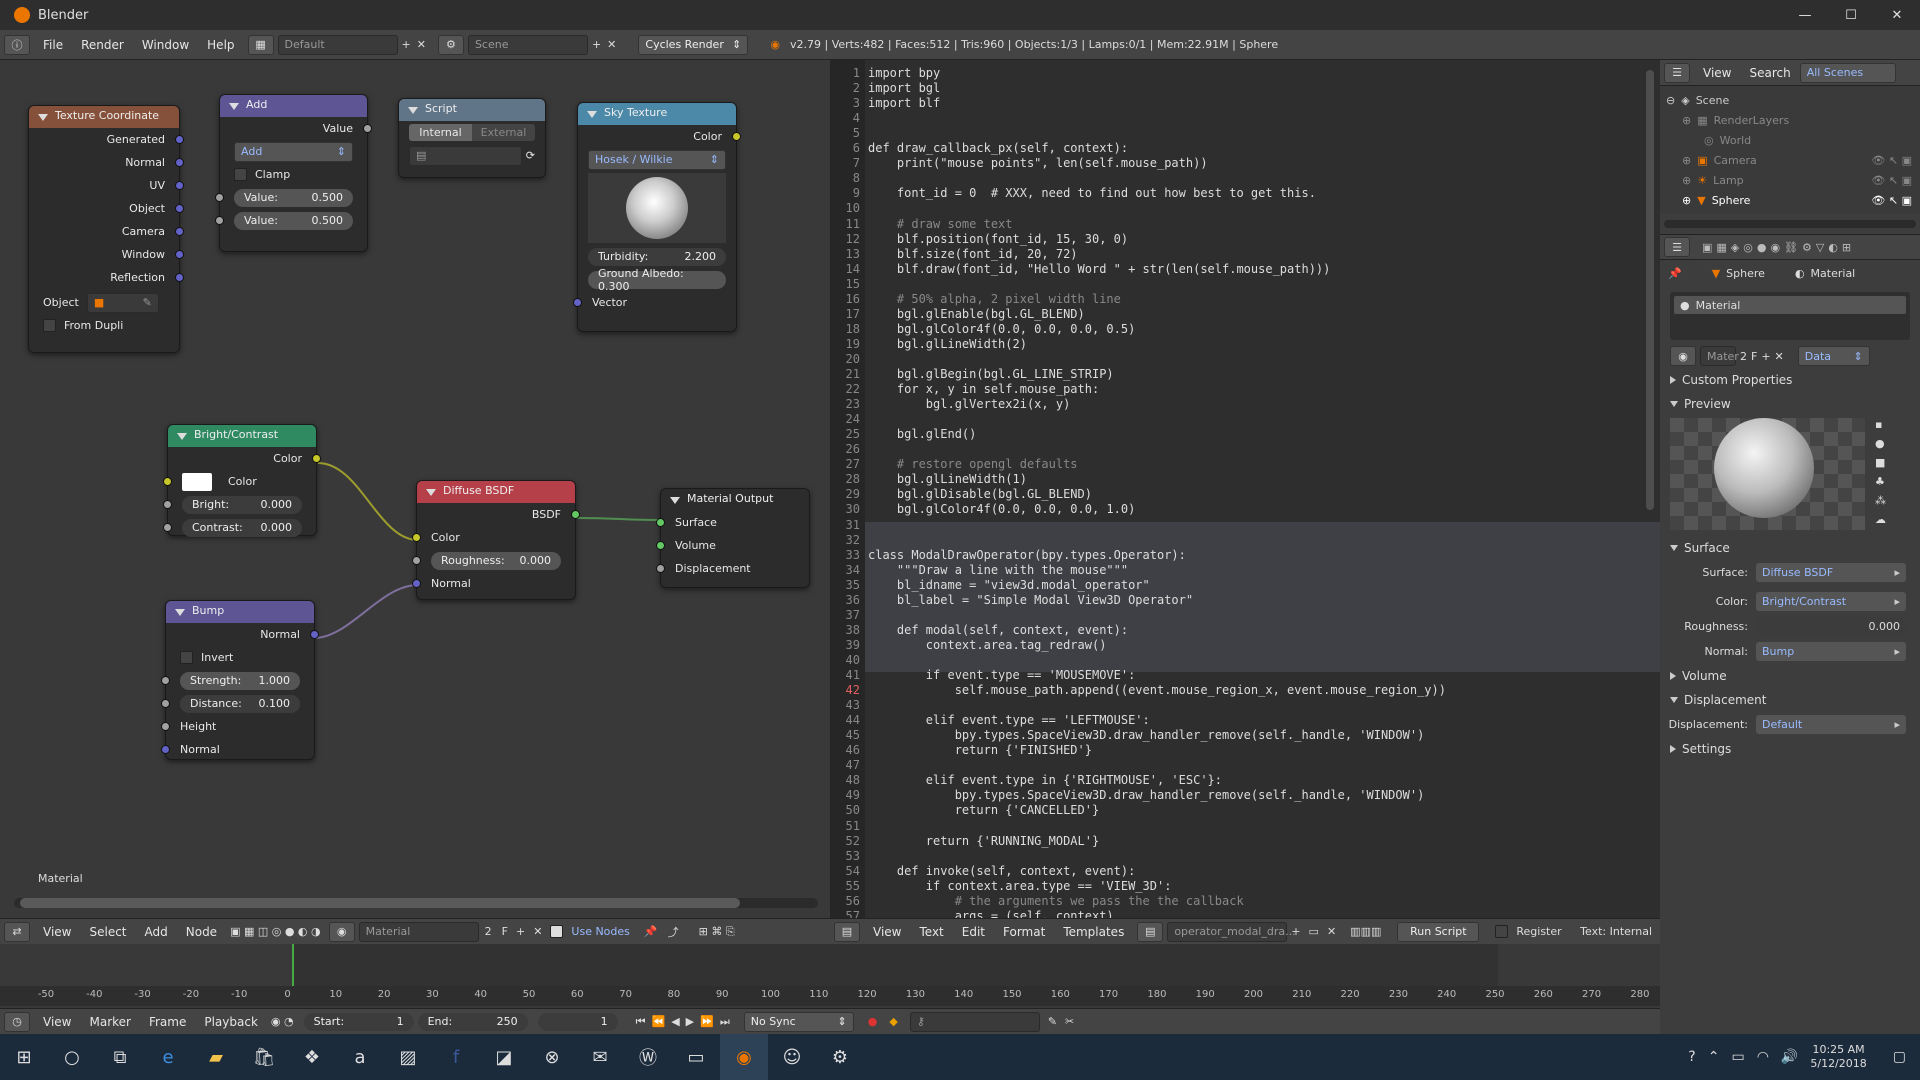 This screenshot has width=1920, height=1080. Describe the element at coordinates (1790, 404) in the screenshot. I see `panel-preview: Preview` at that location.